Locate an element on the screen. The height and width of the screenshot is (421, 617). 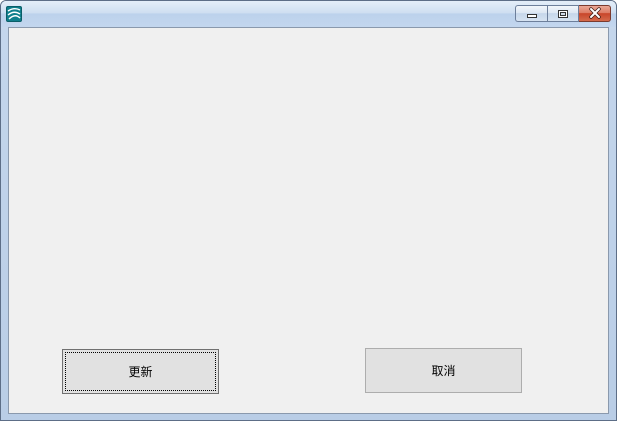
close-button is located at coordinates (595, 13).